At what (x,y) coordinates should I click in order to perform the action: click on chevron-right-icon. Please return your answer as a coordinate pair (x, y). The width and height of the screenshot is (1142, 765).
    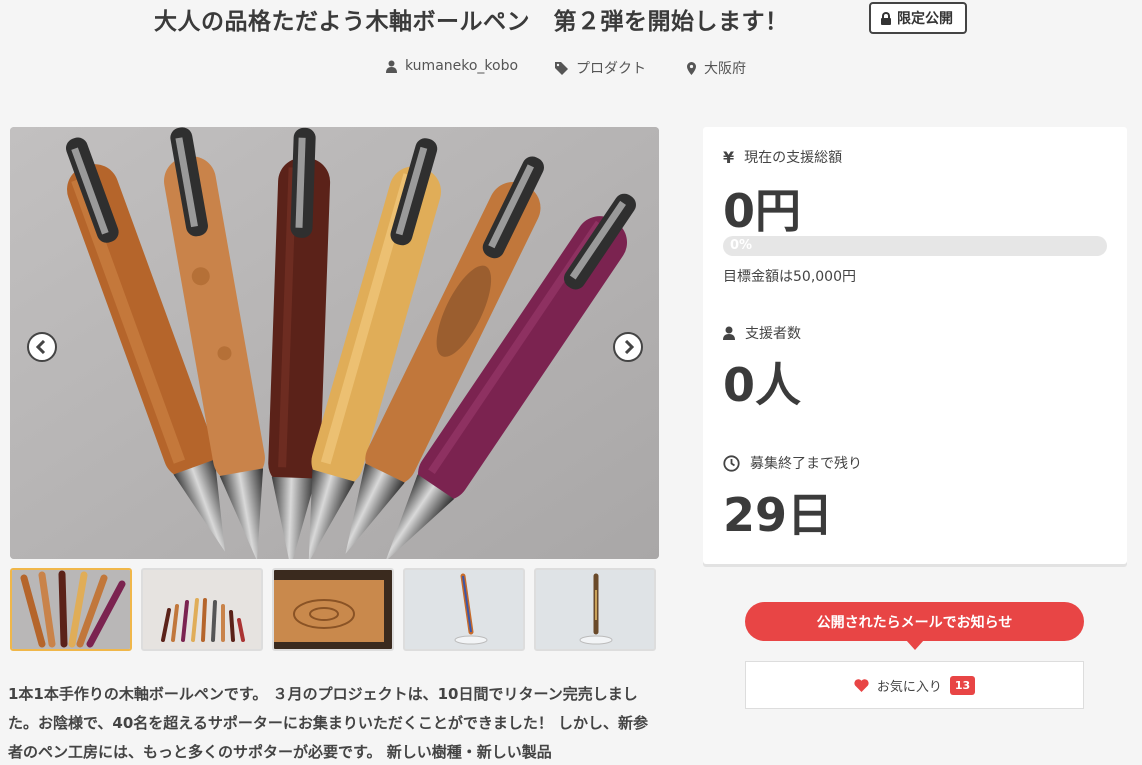
    Looking at the image, I should click on (629, 347).